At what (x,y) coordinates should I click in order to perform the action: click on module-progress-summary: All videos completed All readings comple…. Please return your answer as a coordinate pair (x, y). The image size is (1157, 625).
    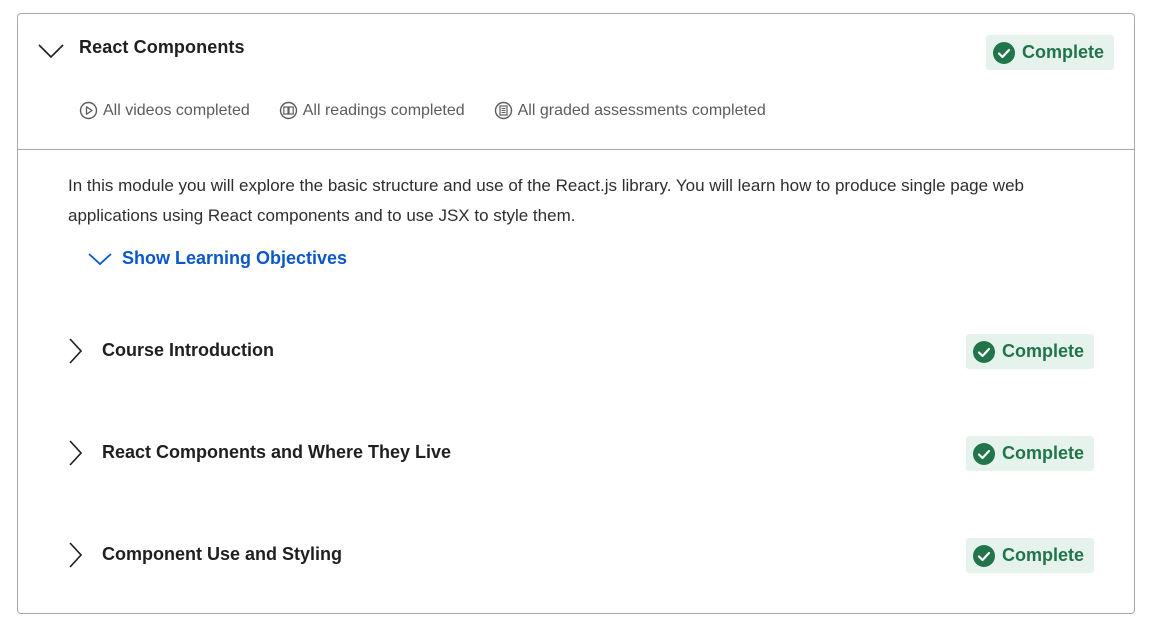
    Looking at the image, I should click on (437, 110).